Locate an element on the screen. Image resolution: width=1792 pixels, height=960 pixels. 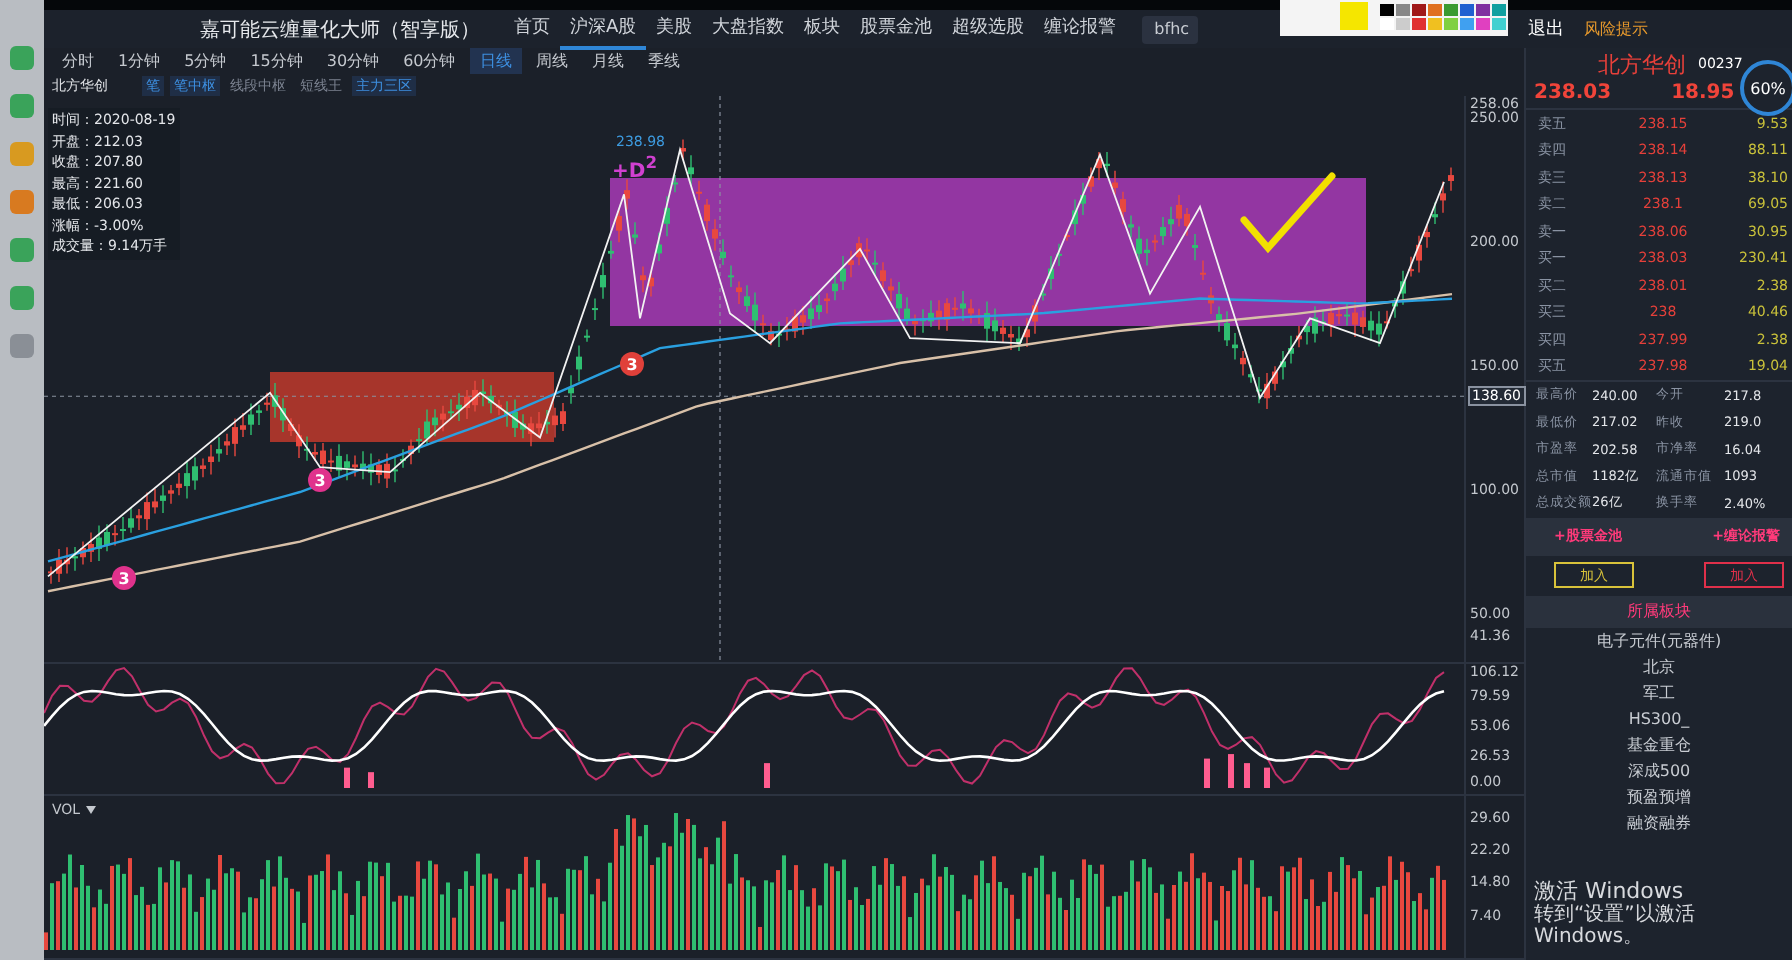
sector-item: 军工 is located at coordinates (1659, 692).